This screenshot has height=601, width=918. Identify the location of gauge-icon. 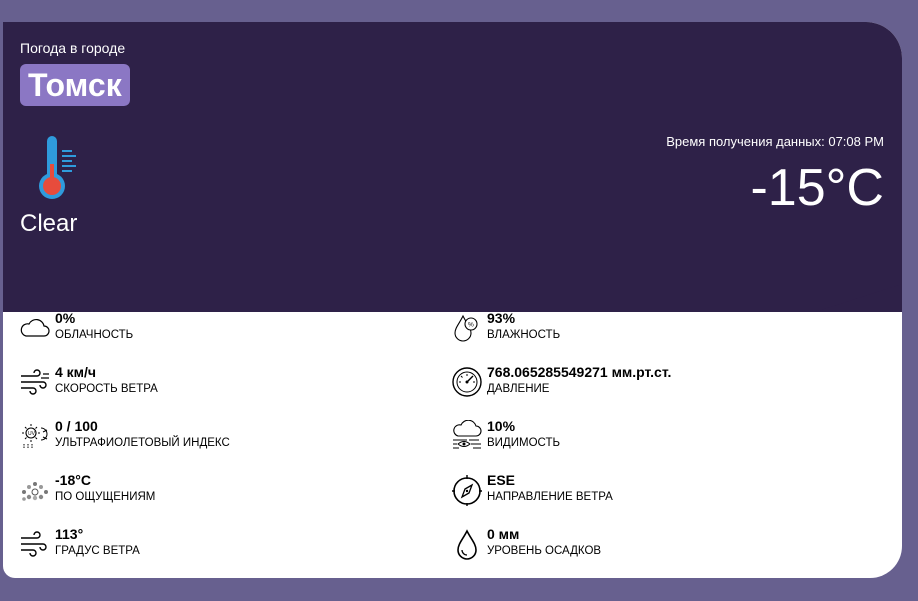
(467, 382).